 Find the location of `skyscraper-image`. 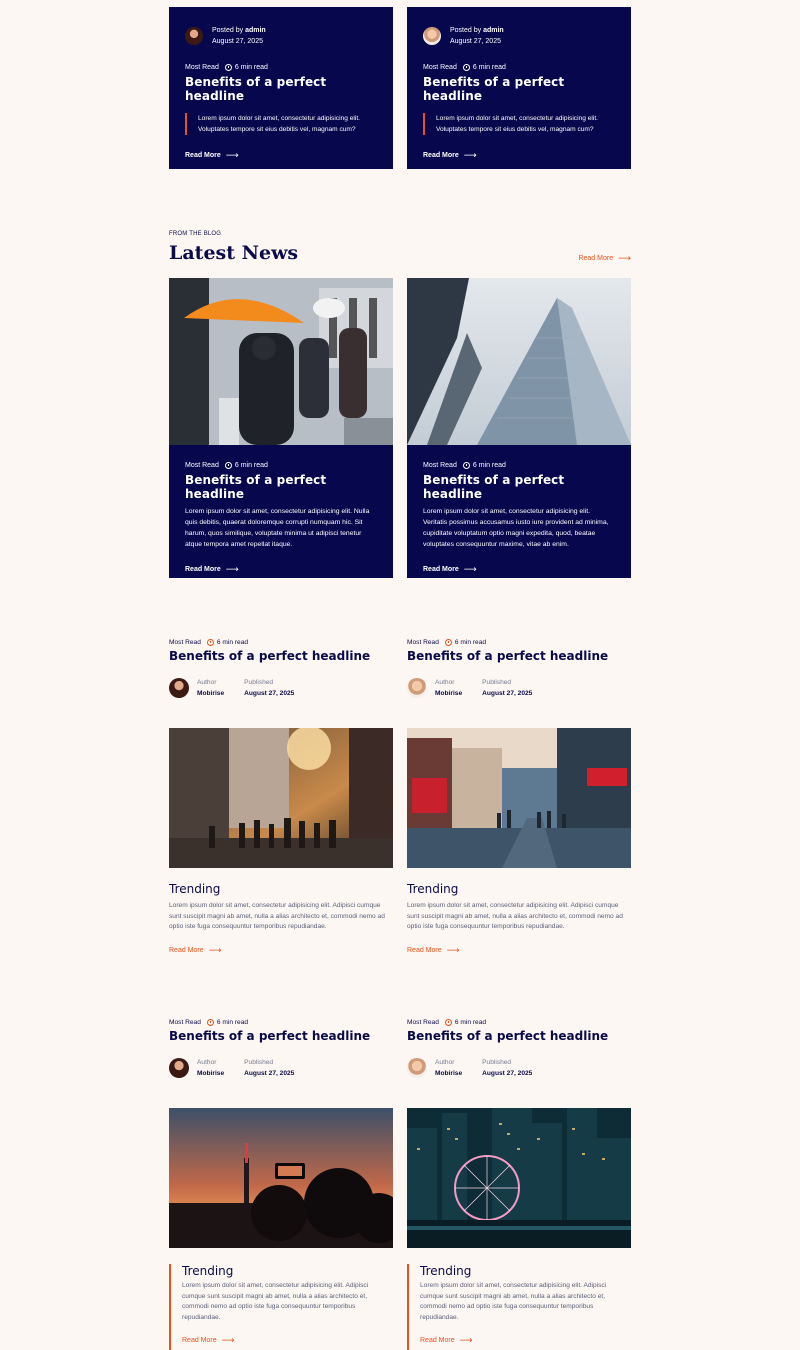

skyscraper-image is located at coordinates (519, 361).